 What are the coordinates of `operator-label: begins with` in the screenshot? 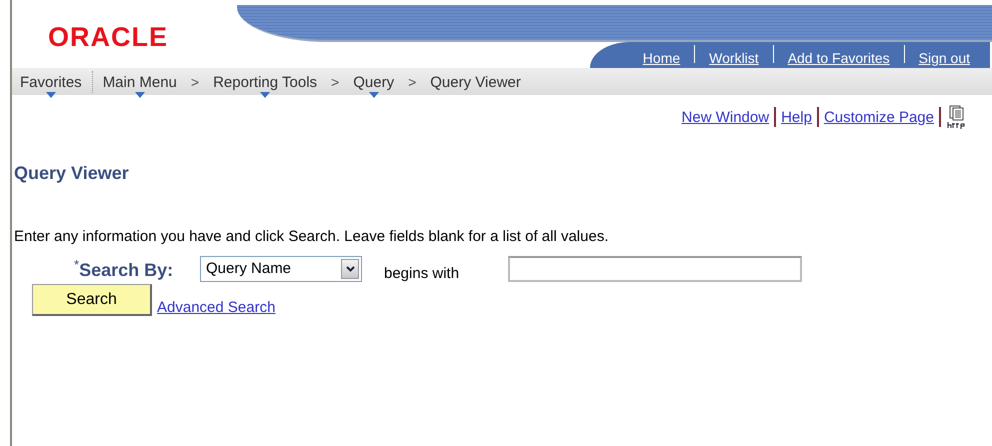 It's located at (422, 273).